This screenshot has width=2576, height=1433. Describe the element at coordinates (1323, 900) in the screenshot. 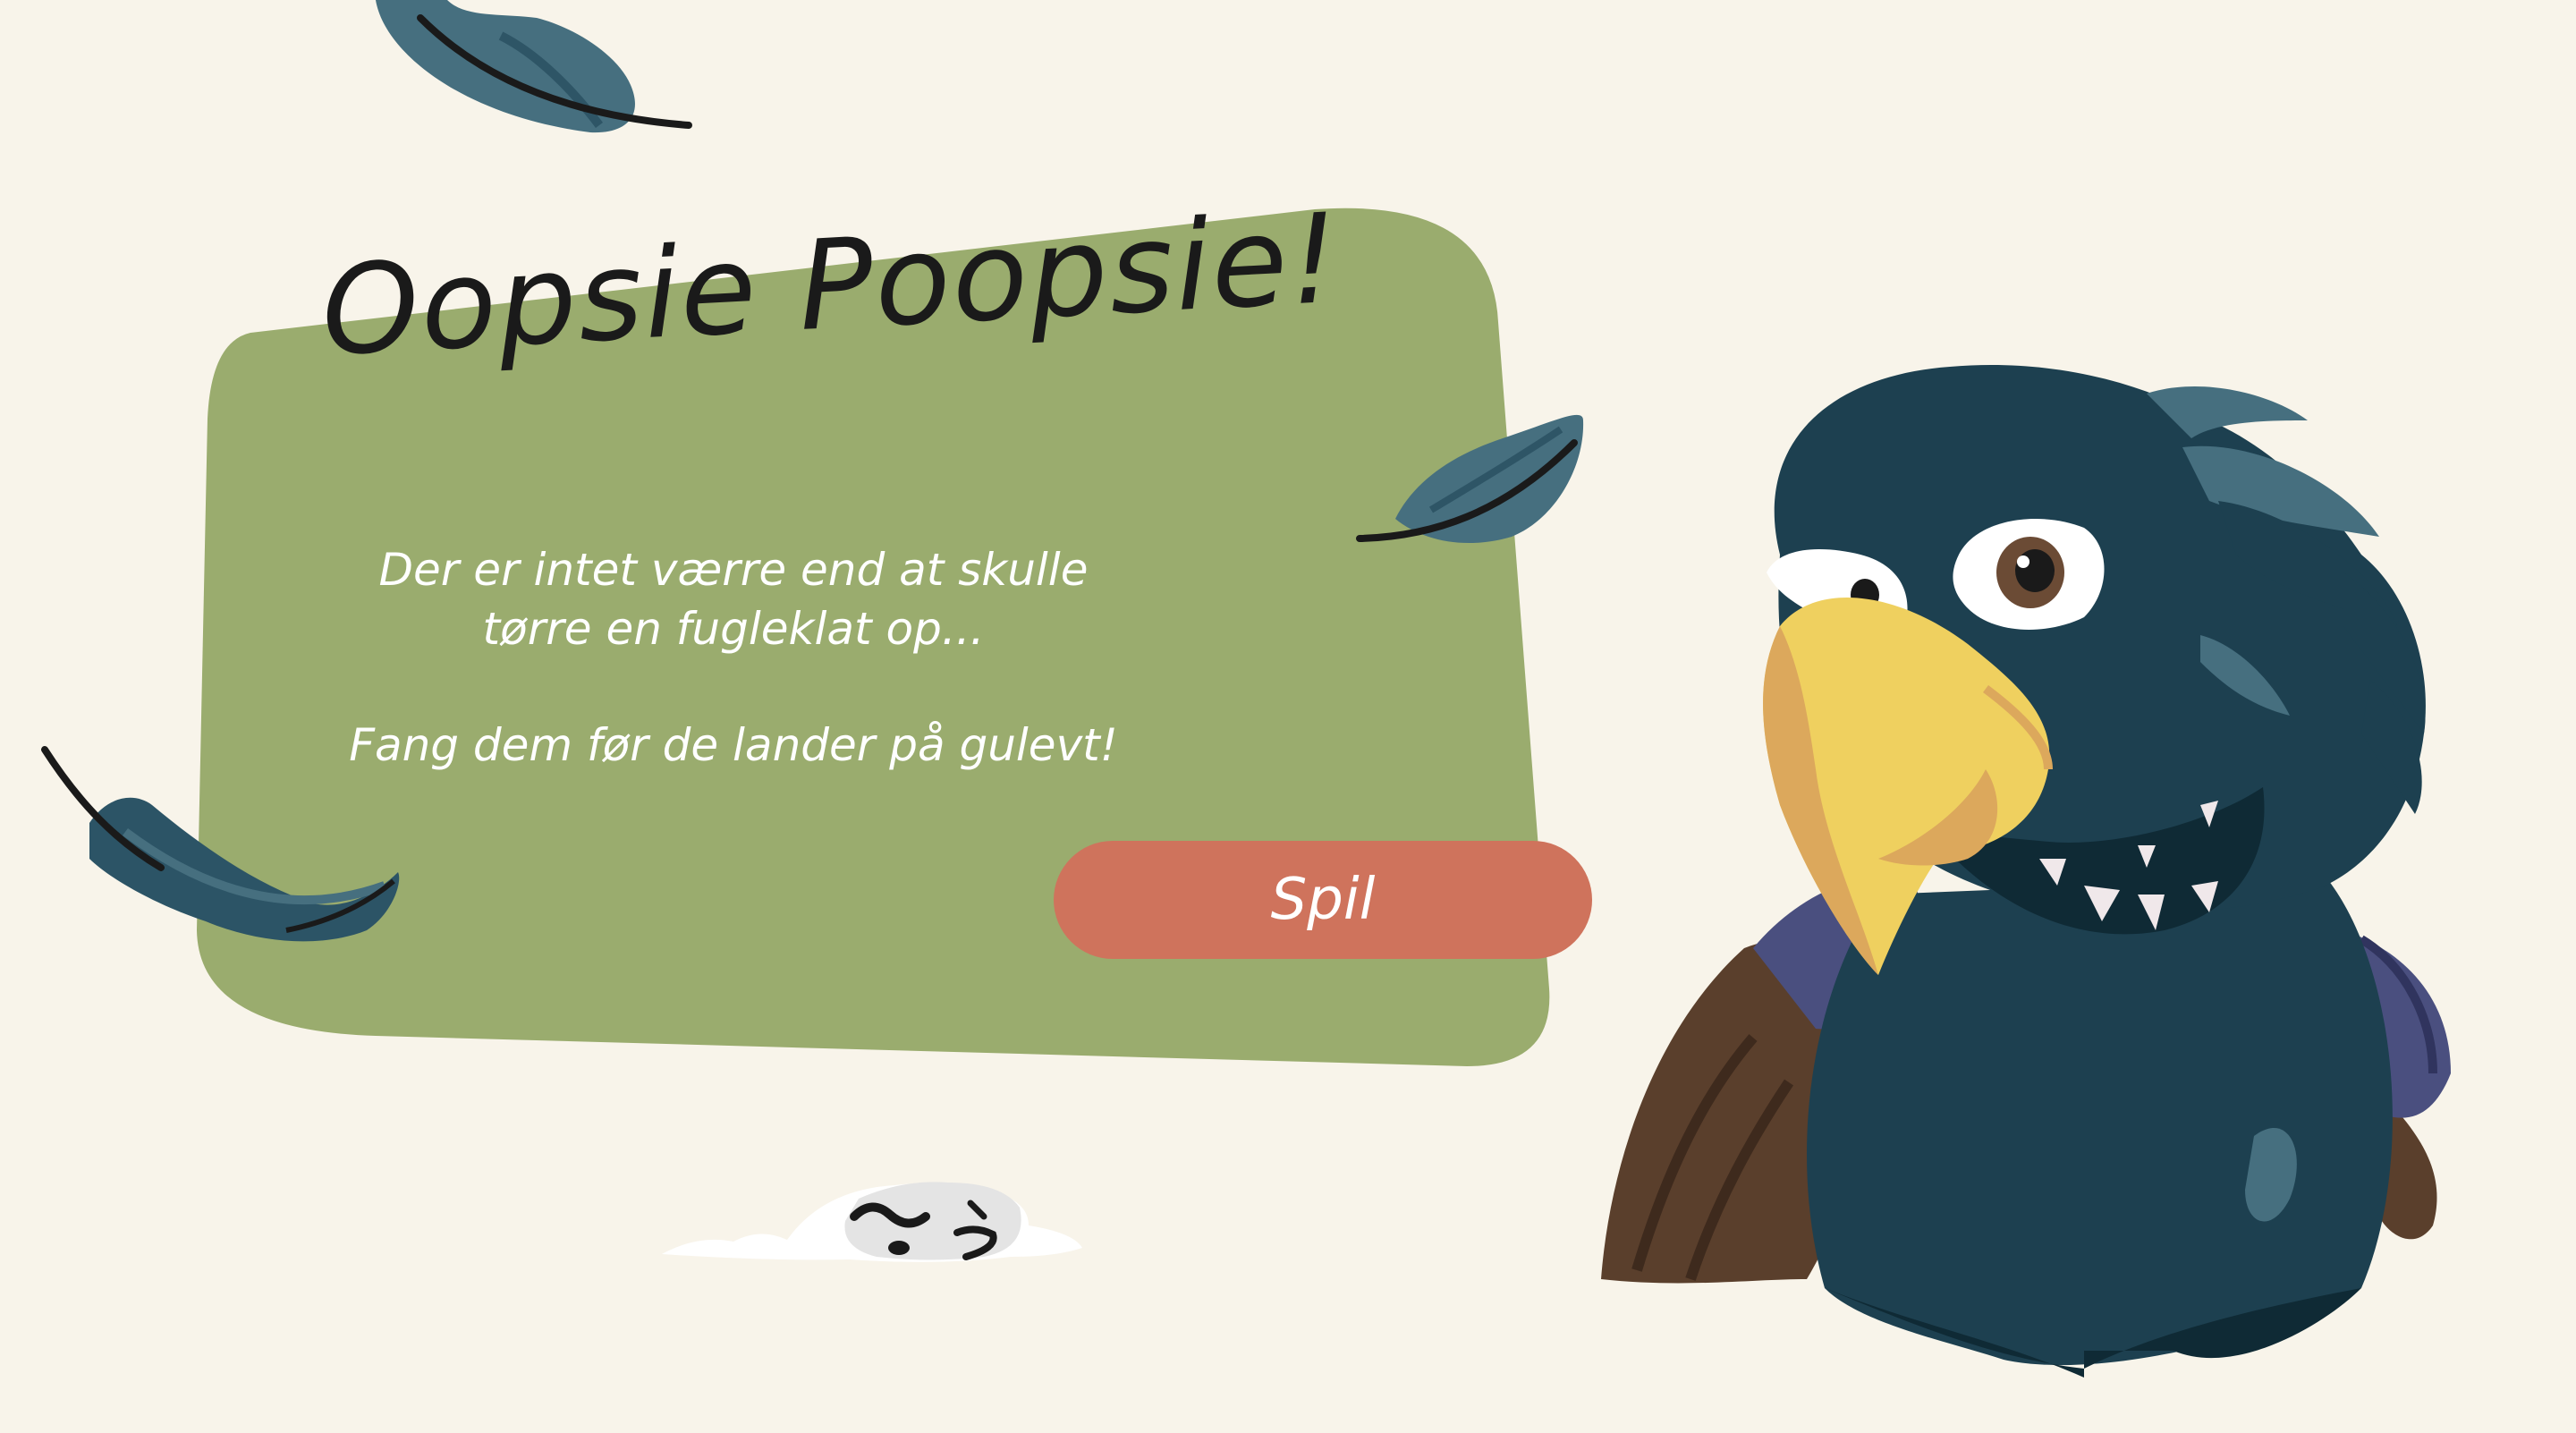

I see `play-button: Spil` at that location.